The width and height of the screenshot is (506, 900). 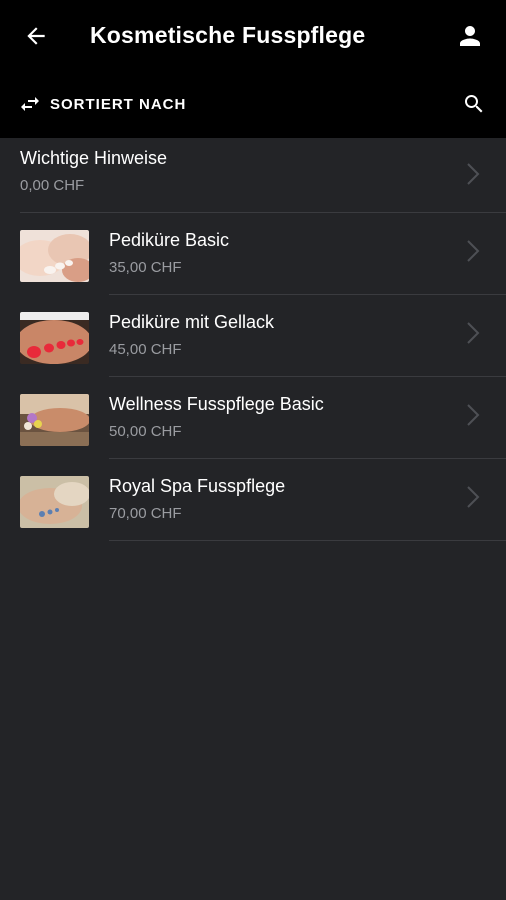 I want to click on list-item-wichtige-hinweise: Wichtige Hinweise 0,00 CHF, so click(x=253, y=175).